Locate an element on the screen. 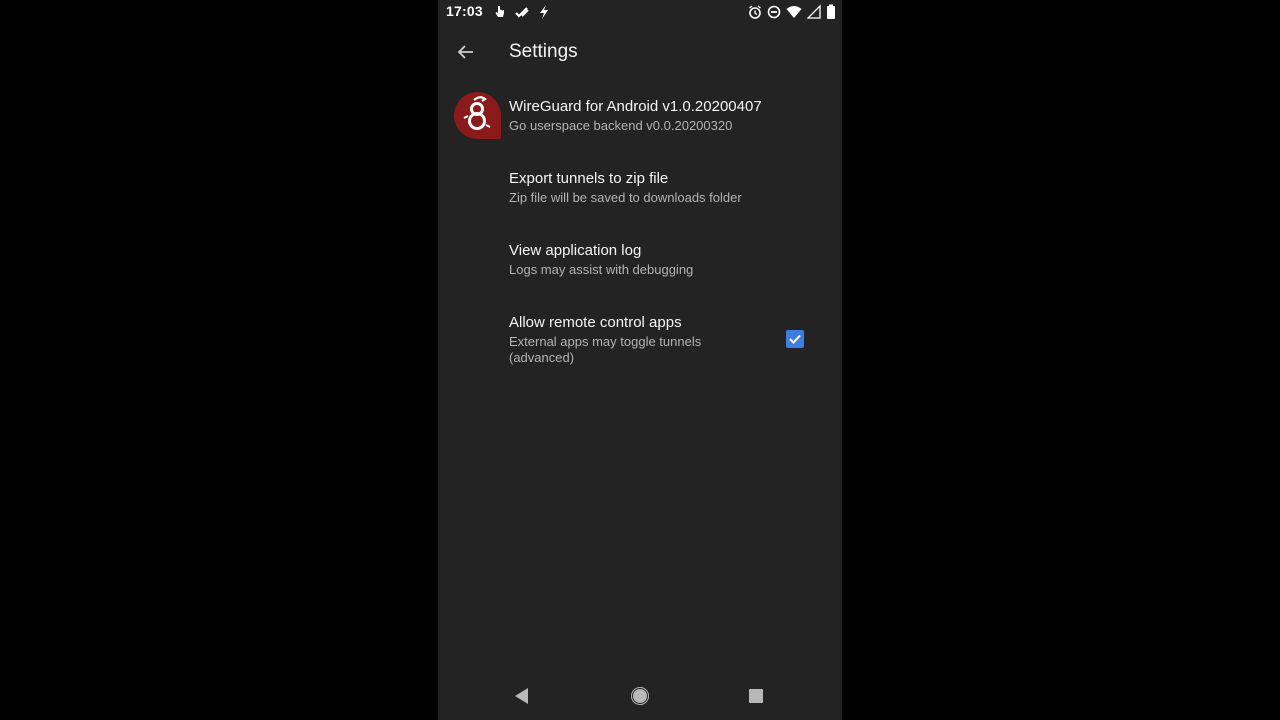 This screenshot has width=1280, height=720. export-tunnels-title: Export tunnels to zip file is located at coordinates (589, 178).